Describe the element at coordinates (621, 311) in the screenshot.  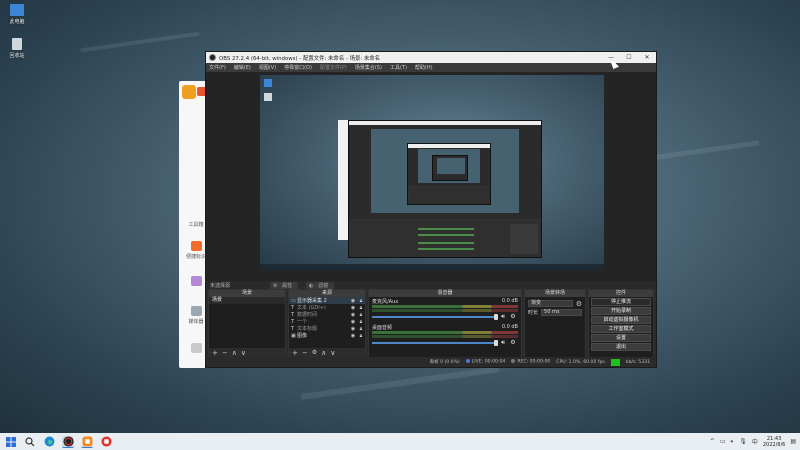
I see `start-recording-button: 开始录制` at that location.